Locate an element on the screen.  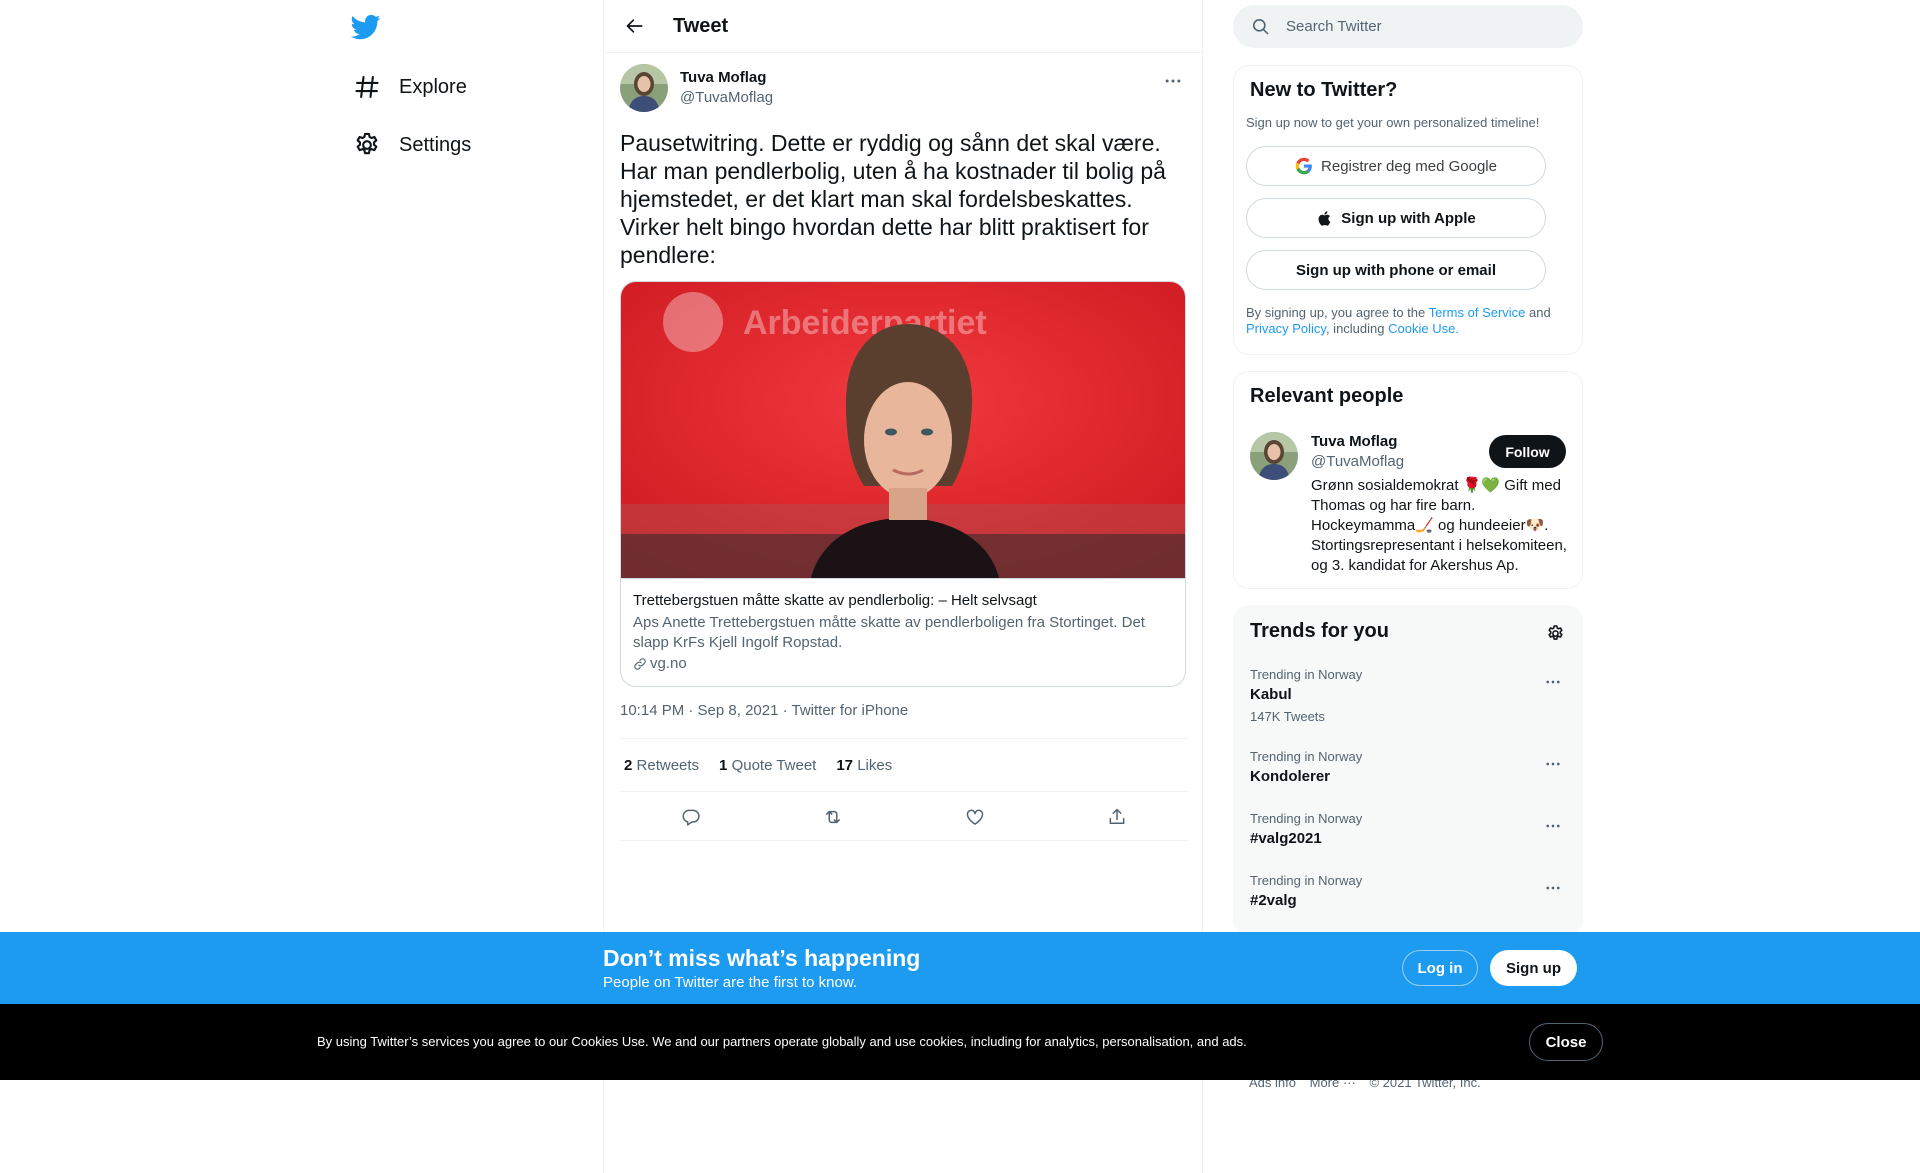
reply-icon is located at coordinates (691, 817).